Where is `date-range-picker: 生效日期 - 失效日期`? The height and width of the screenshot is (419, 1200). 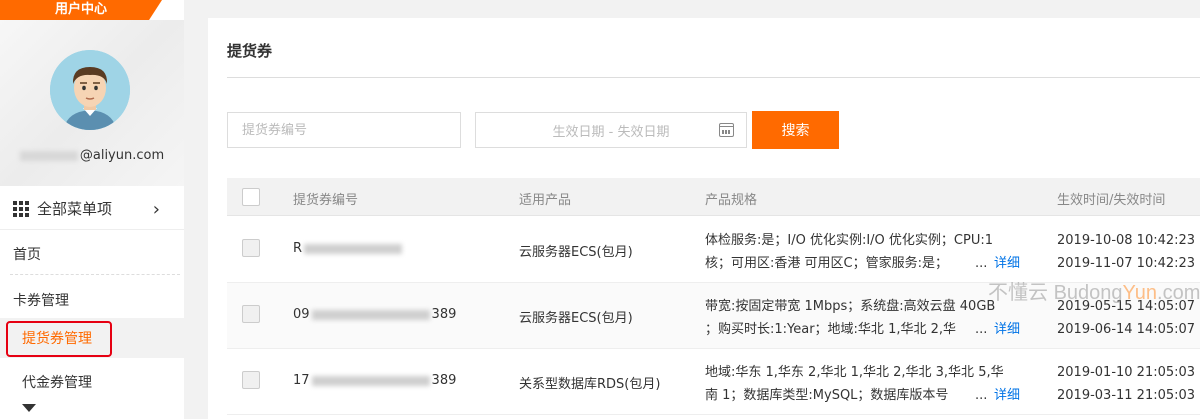 date-range-picker: 生效日期 - 失效日期 is located at coordinates (611, 130).